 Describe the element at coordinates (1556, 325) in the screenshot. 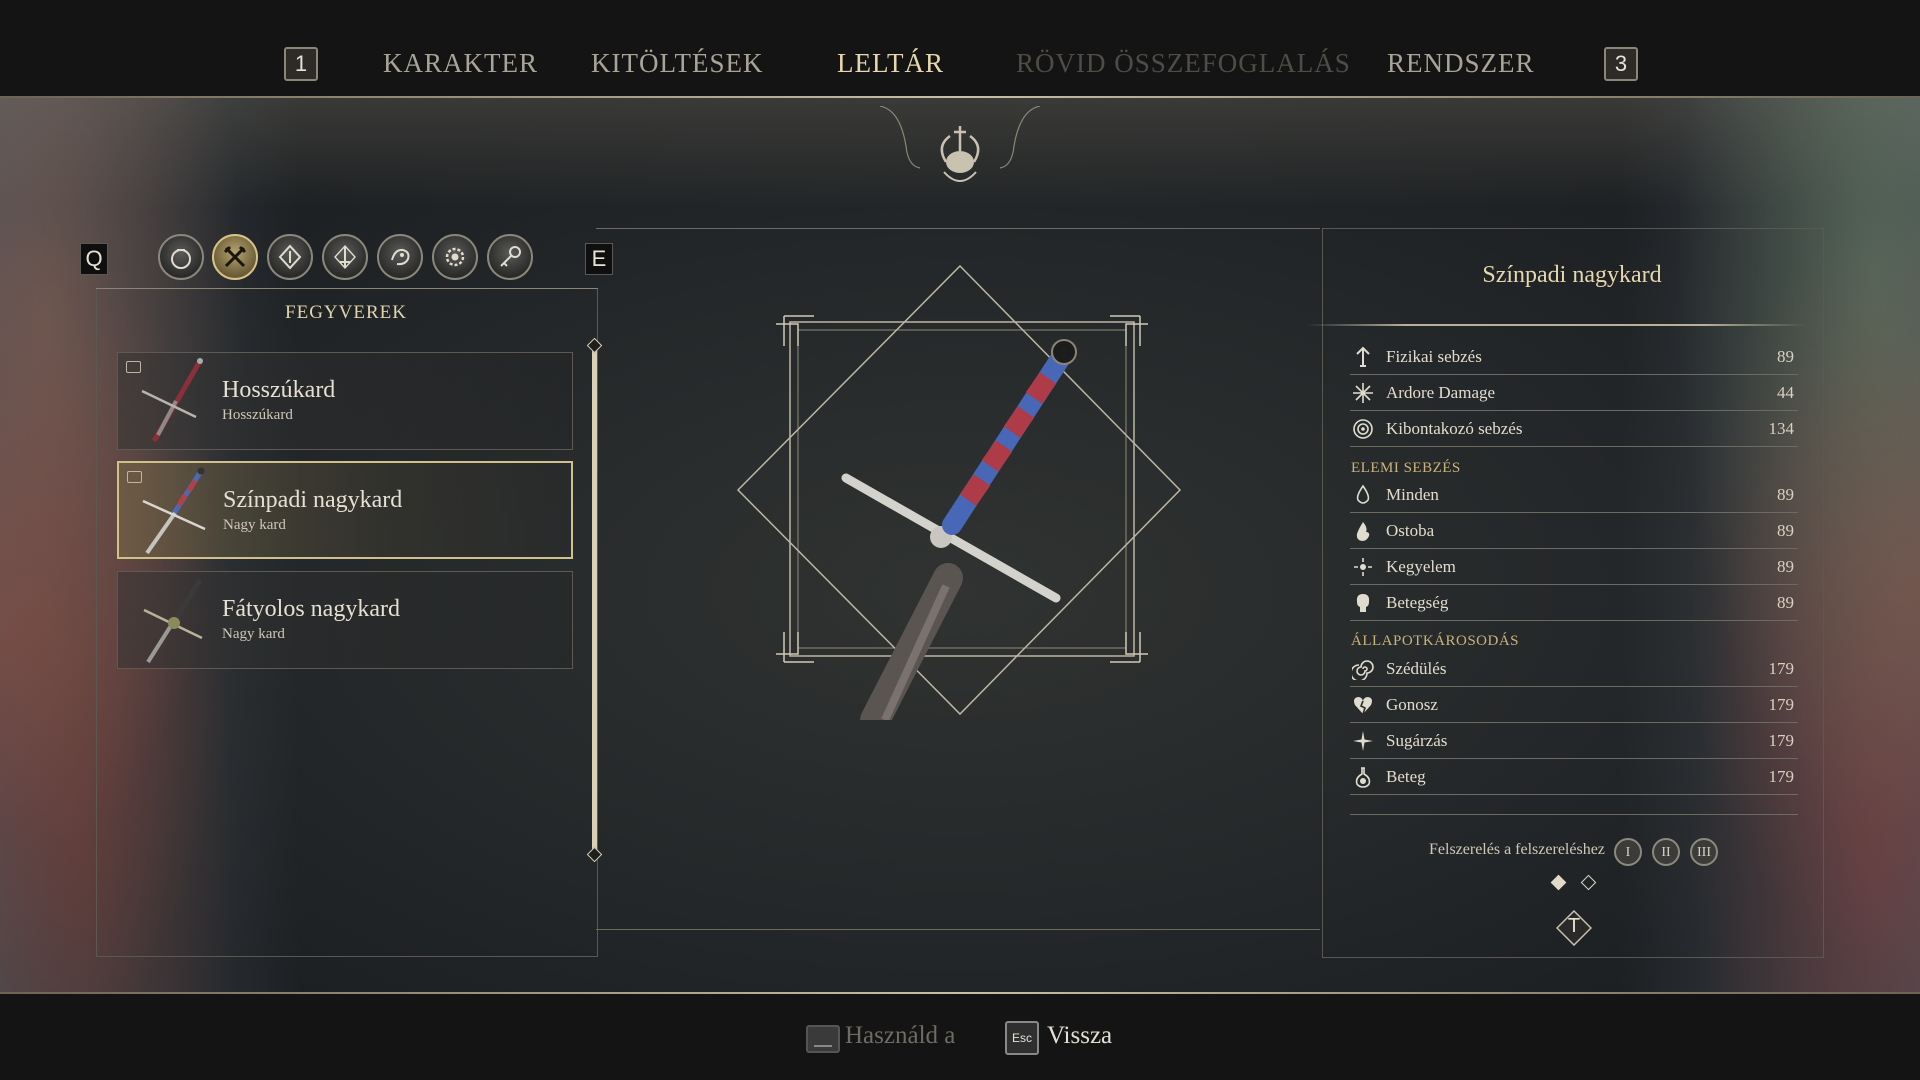

I see `title-divider` at that location.